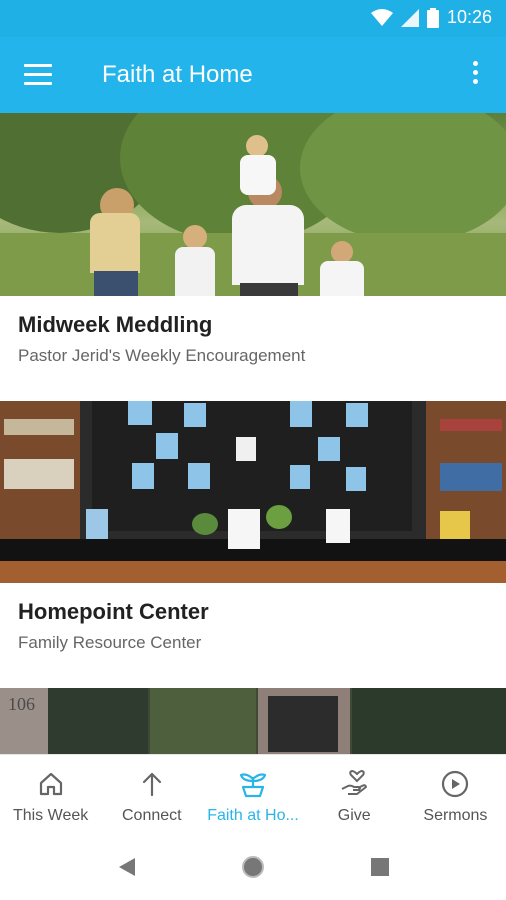 The height and width of the screenshot is (900, 506). Describe the element at coordinates (381, 17) in the screenshot. I see `wifi-icon` at that location.